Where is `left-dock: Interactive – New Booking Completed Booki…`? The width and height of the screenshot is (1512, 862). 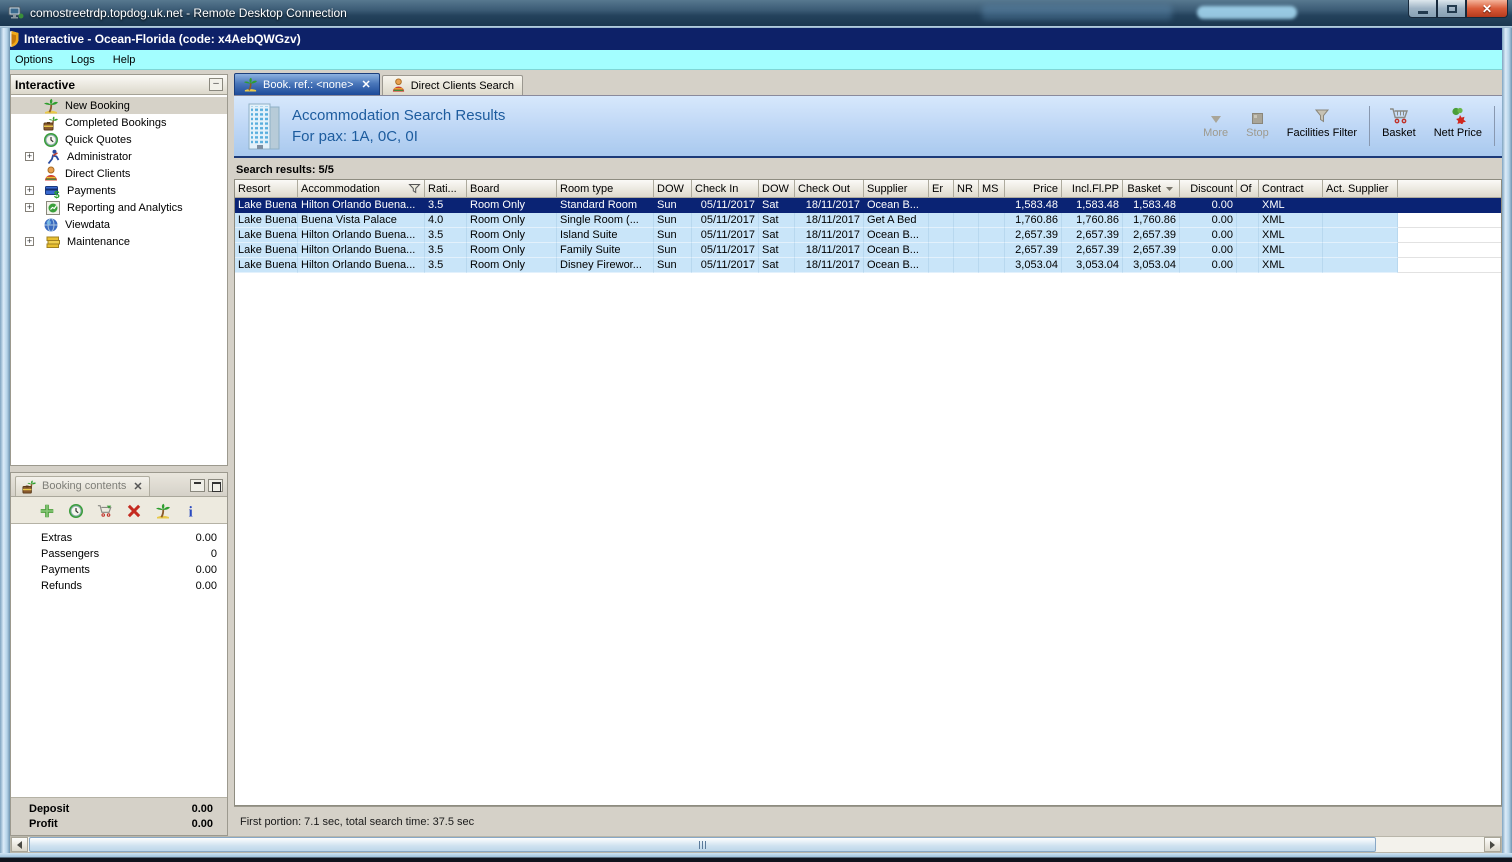
left-dock: Interactive – New Booking Completed Booki… is located at coordinates (119, 455).